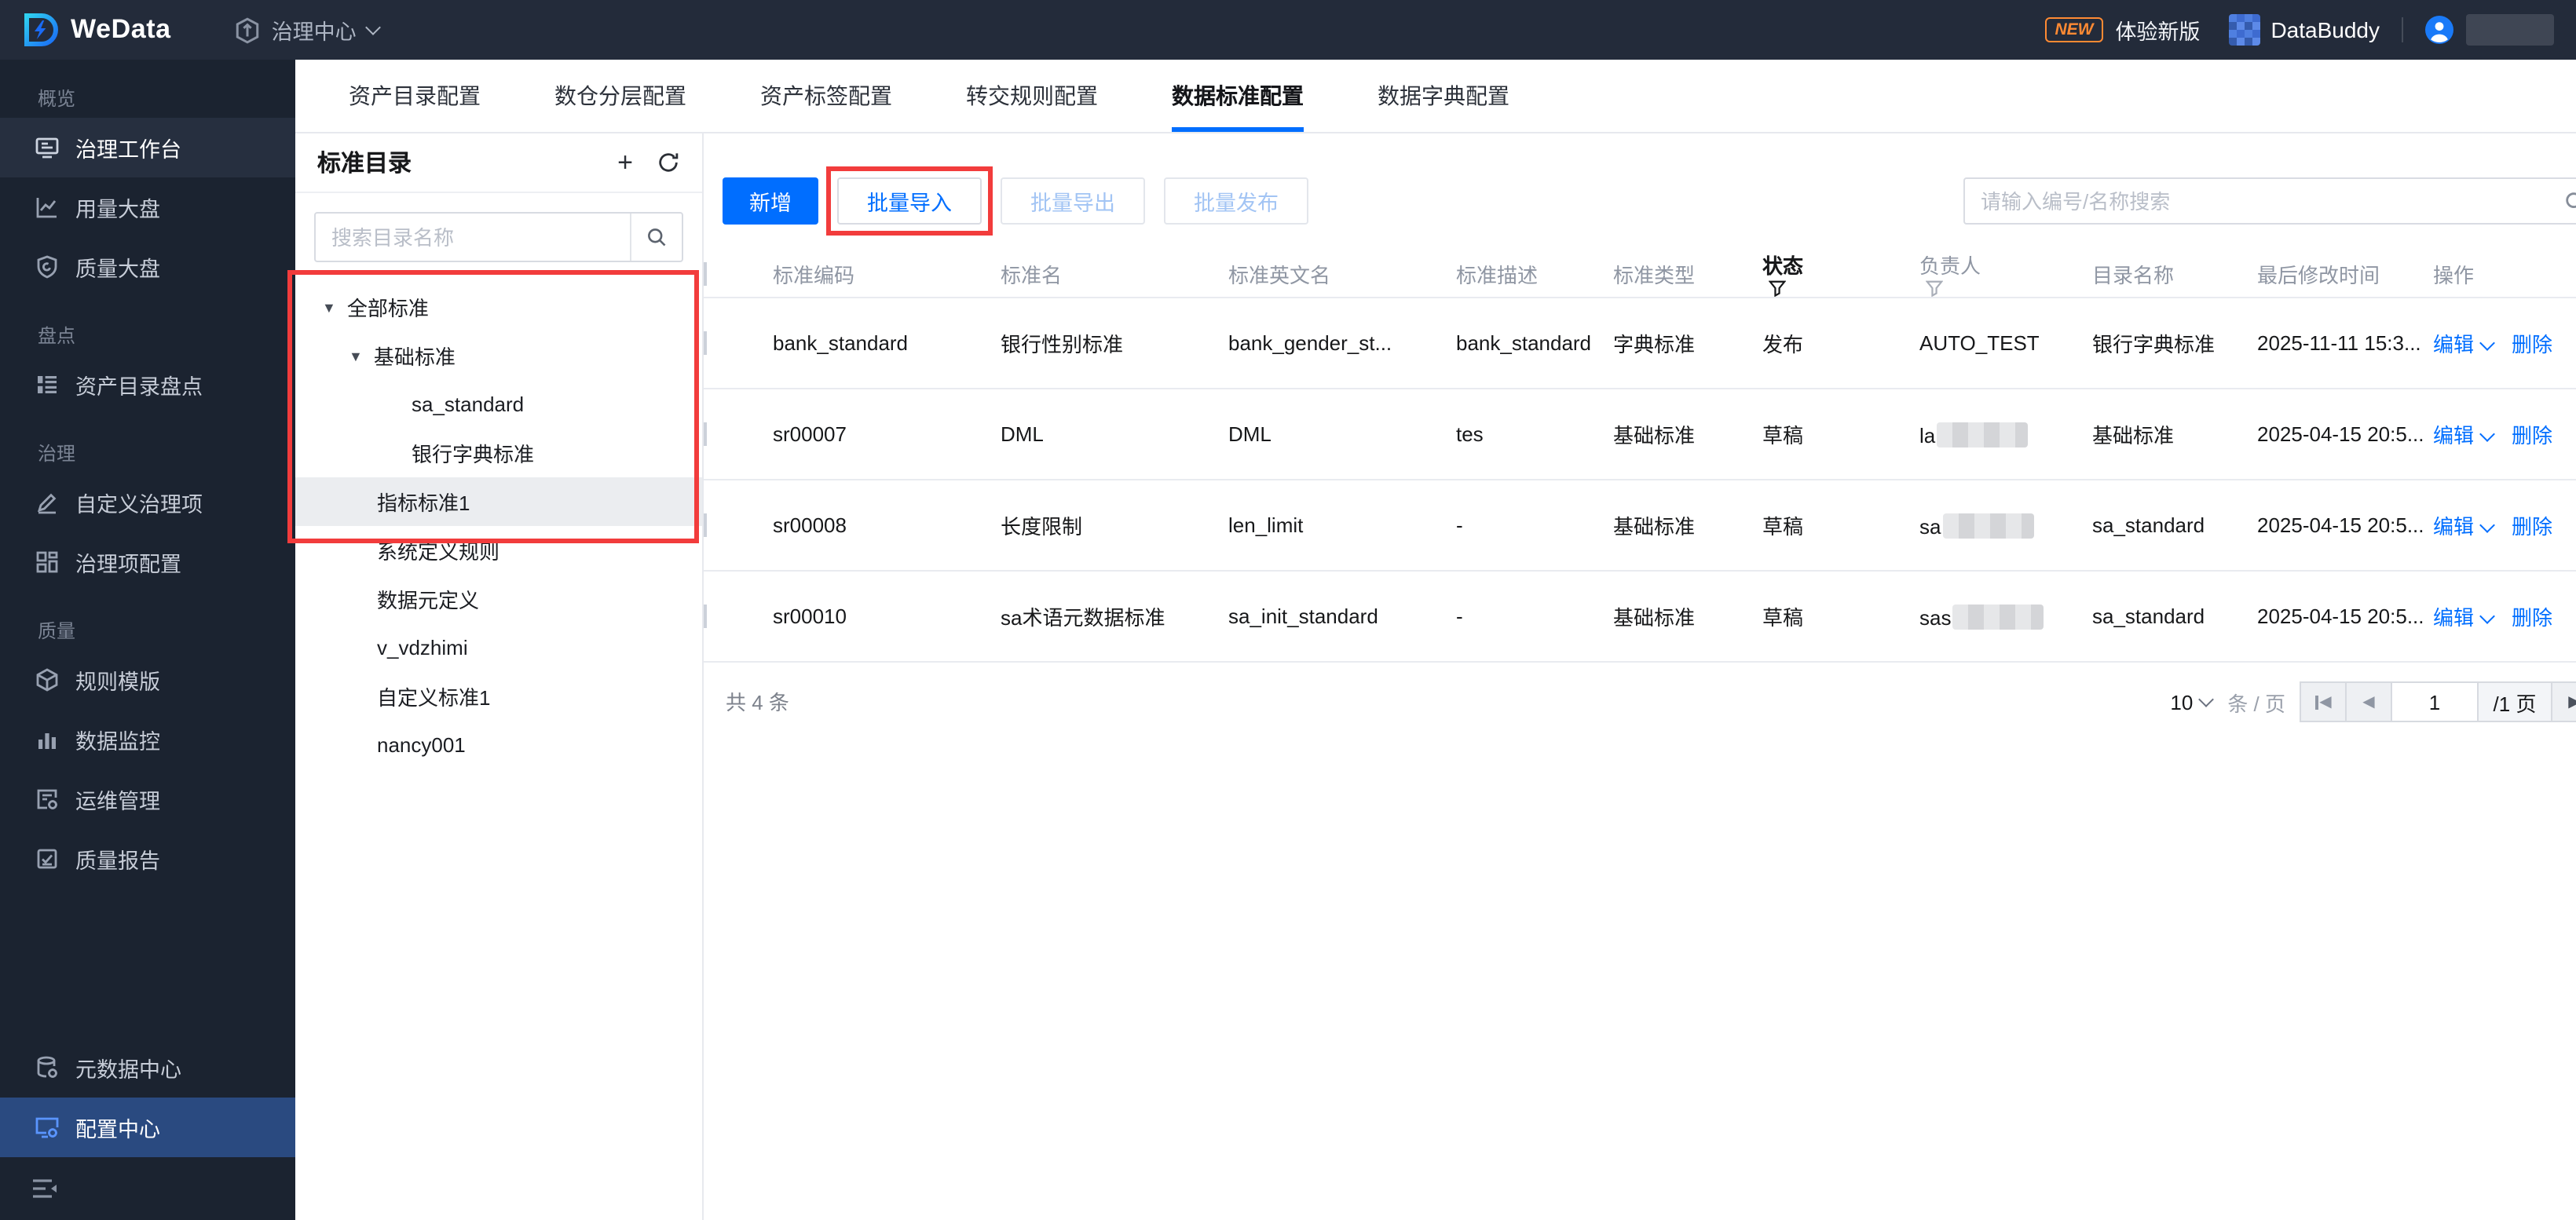  What do you see at coordinates (117, 742) in the screenshot?
I see `sidebar-item-label: 数据监控` at bounding box center [117, 742].